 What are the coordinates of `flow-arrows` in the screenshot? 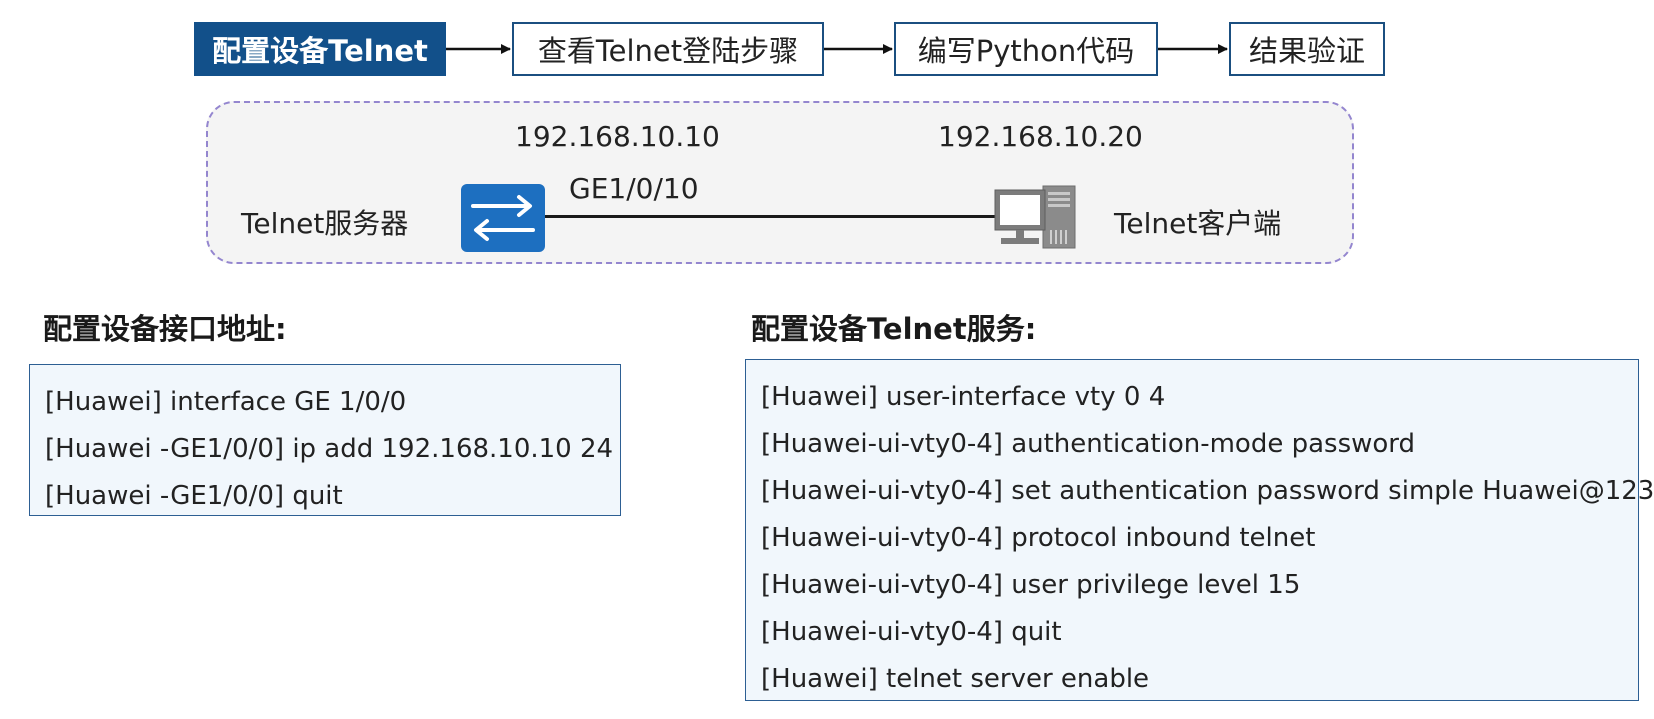 It's located at (837, 49).